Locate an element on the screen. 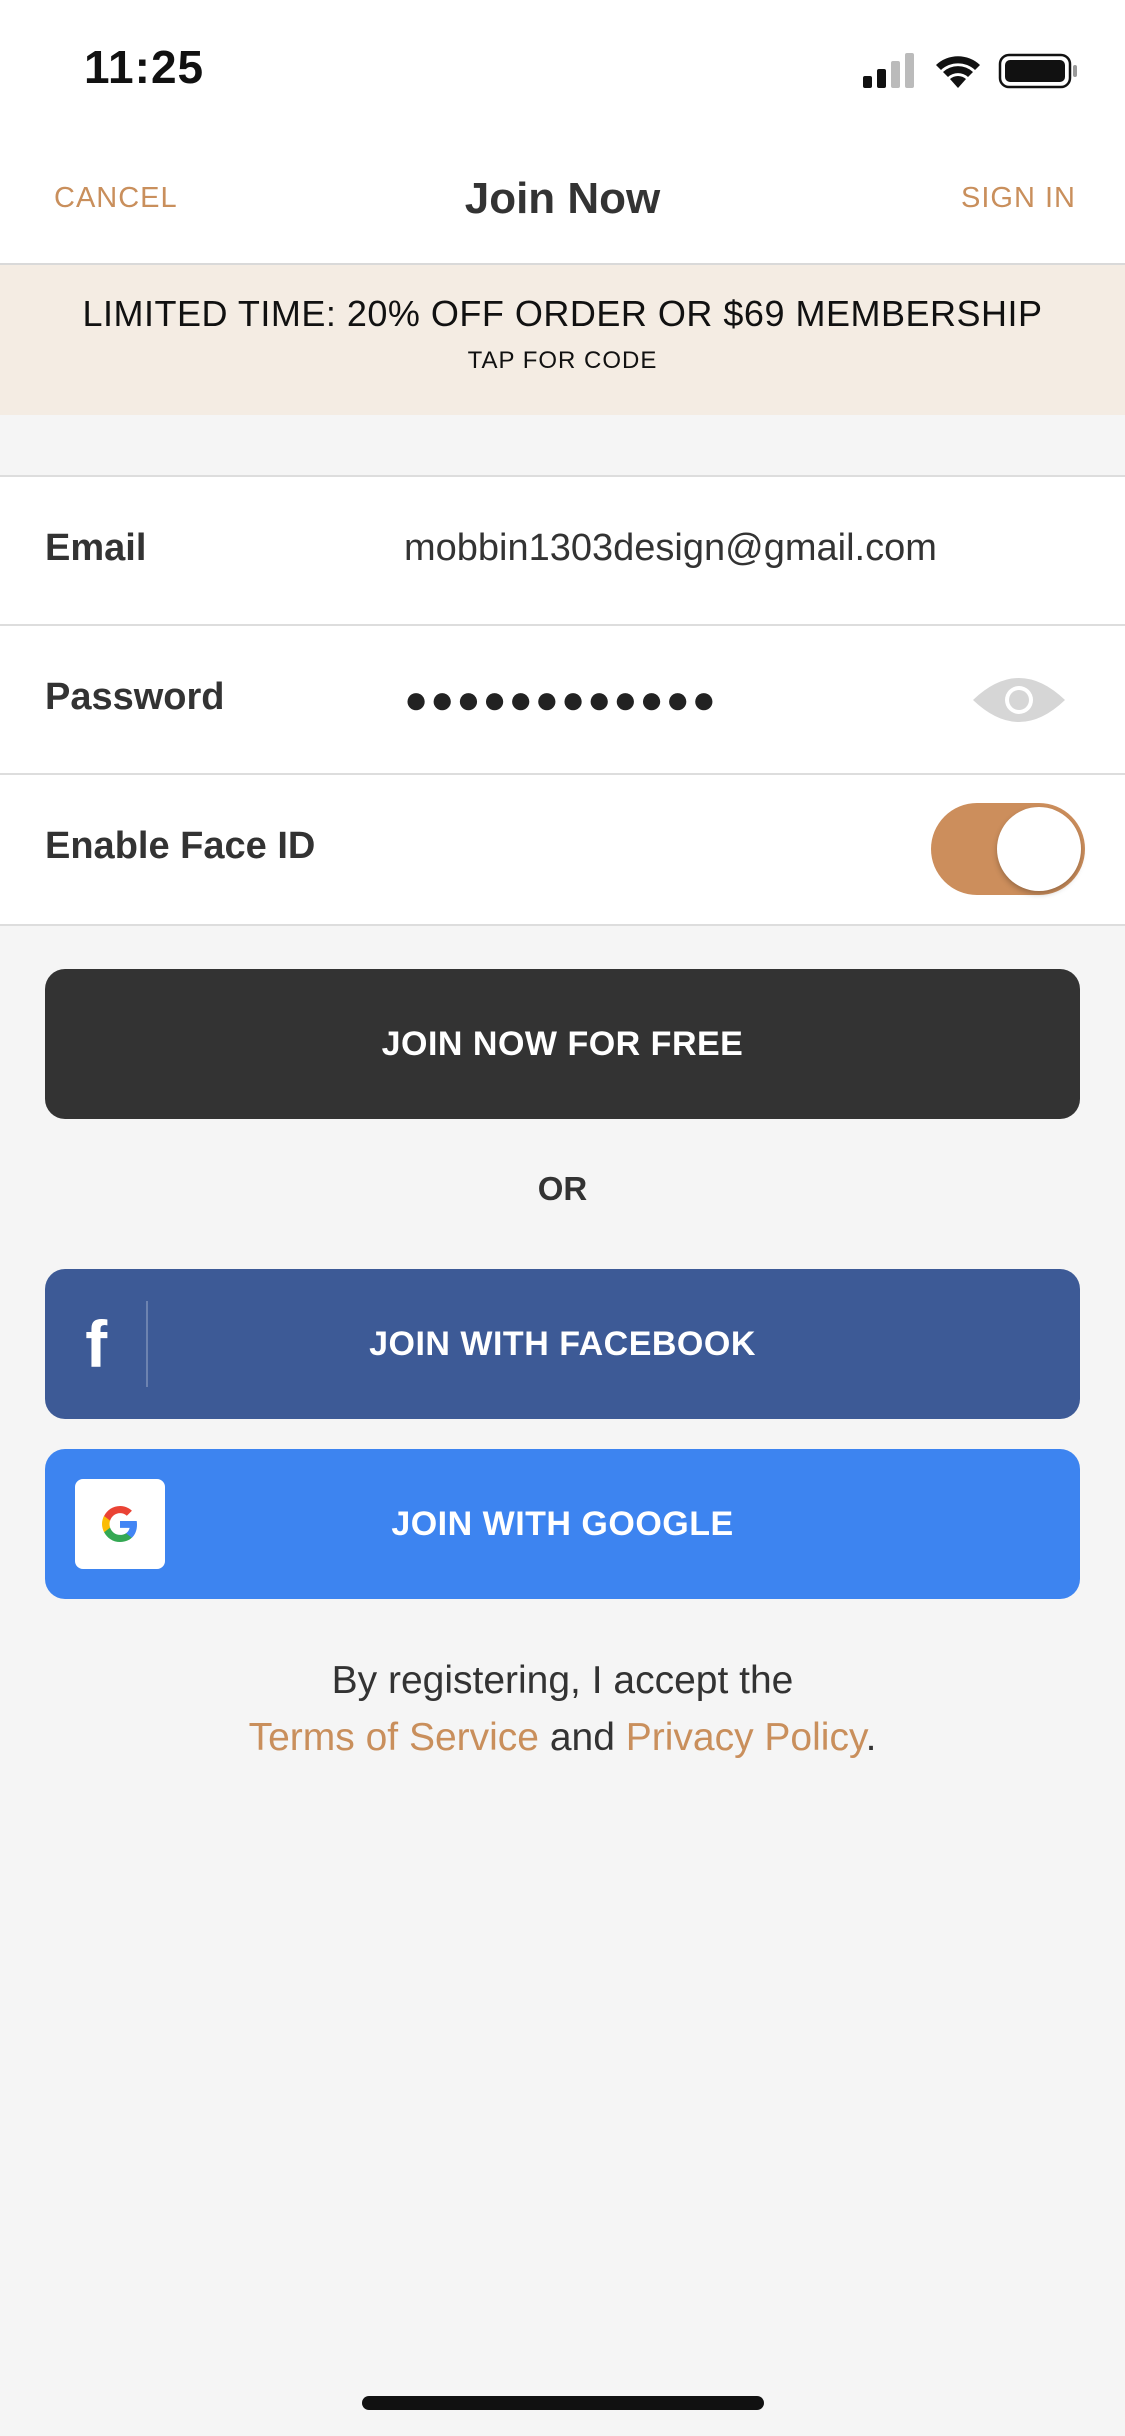  nav-bar: CANCEL Join Now SIGN IN is located at coordinates (562, 198).